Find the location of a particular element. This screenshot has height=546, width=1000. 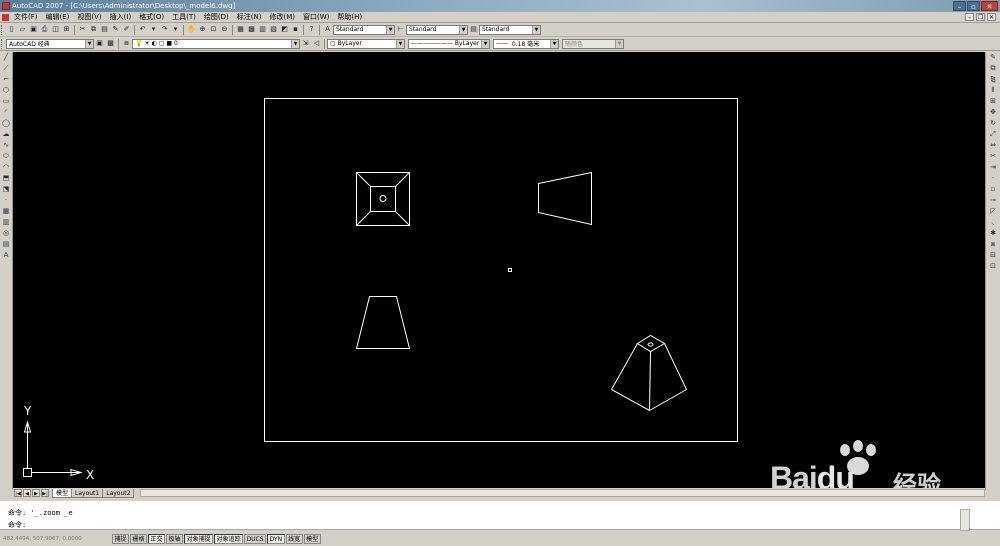

stretch-icon: ⇔ is located at coordinates (993, 145).